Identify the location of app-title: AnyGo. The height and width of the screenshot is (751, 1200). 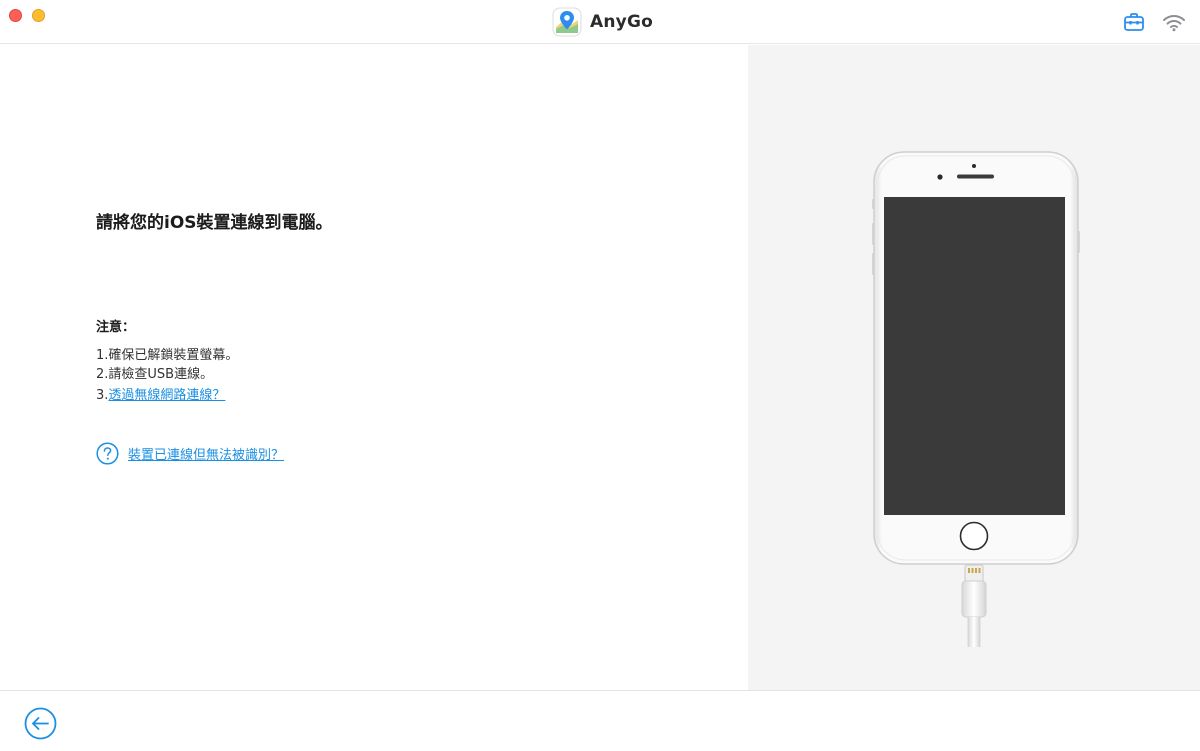
(621, 22).